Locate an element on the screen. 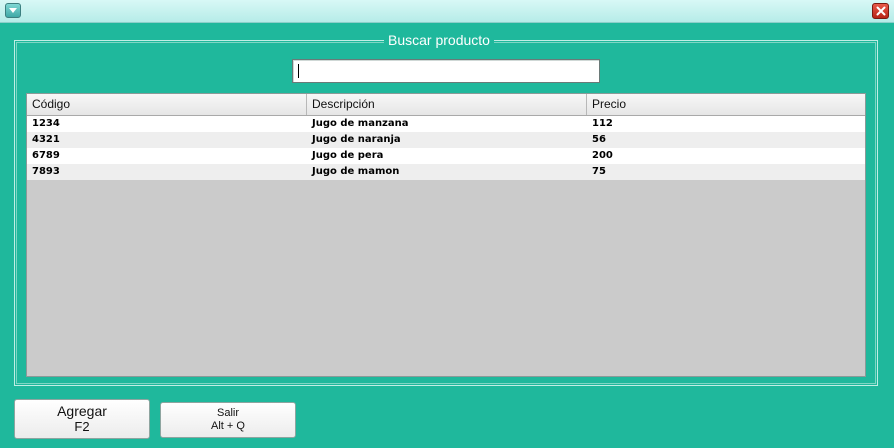 The height and width of the screenshot is (448, 894). cell-price: 75 is located at coordinates (599, 171).